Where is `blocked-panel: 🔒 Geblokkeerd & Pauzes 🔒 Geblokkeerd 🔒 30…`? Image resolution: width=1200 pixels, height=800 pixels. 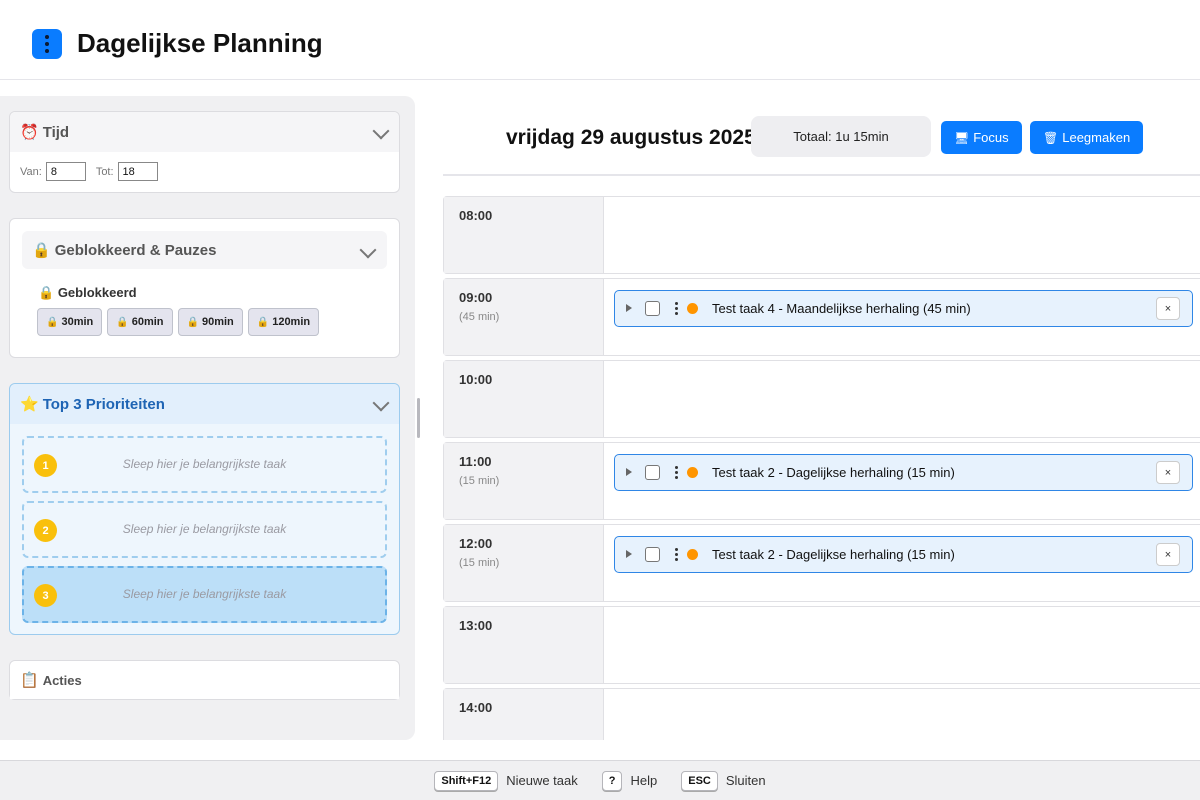
blocked-panel: 🔒 Geblokkeerd & Pauzes 🔒 Geblokkeerd 🔒 30… is located at coordinates (204, 288).